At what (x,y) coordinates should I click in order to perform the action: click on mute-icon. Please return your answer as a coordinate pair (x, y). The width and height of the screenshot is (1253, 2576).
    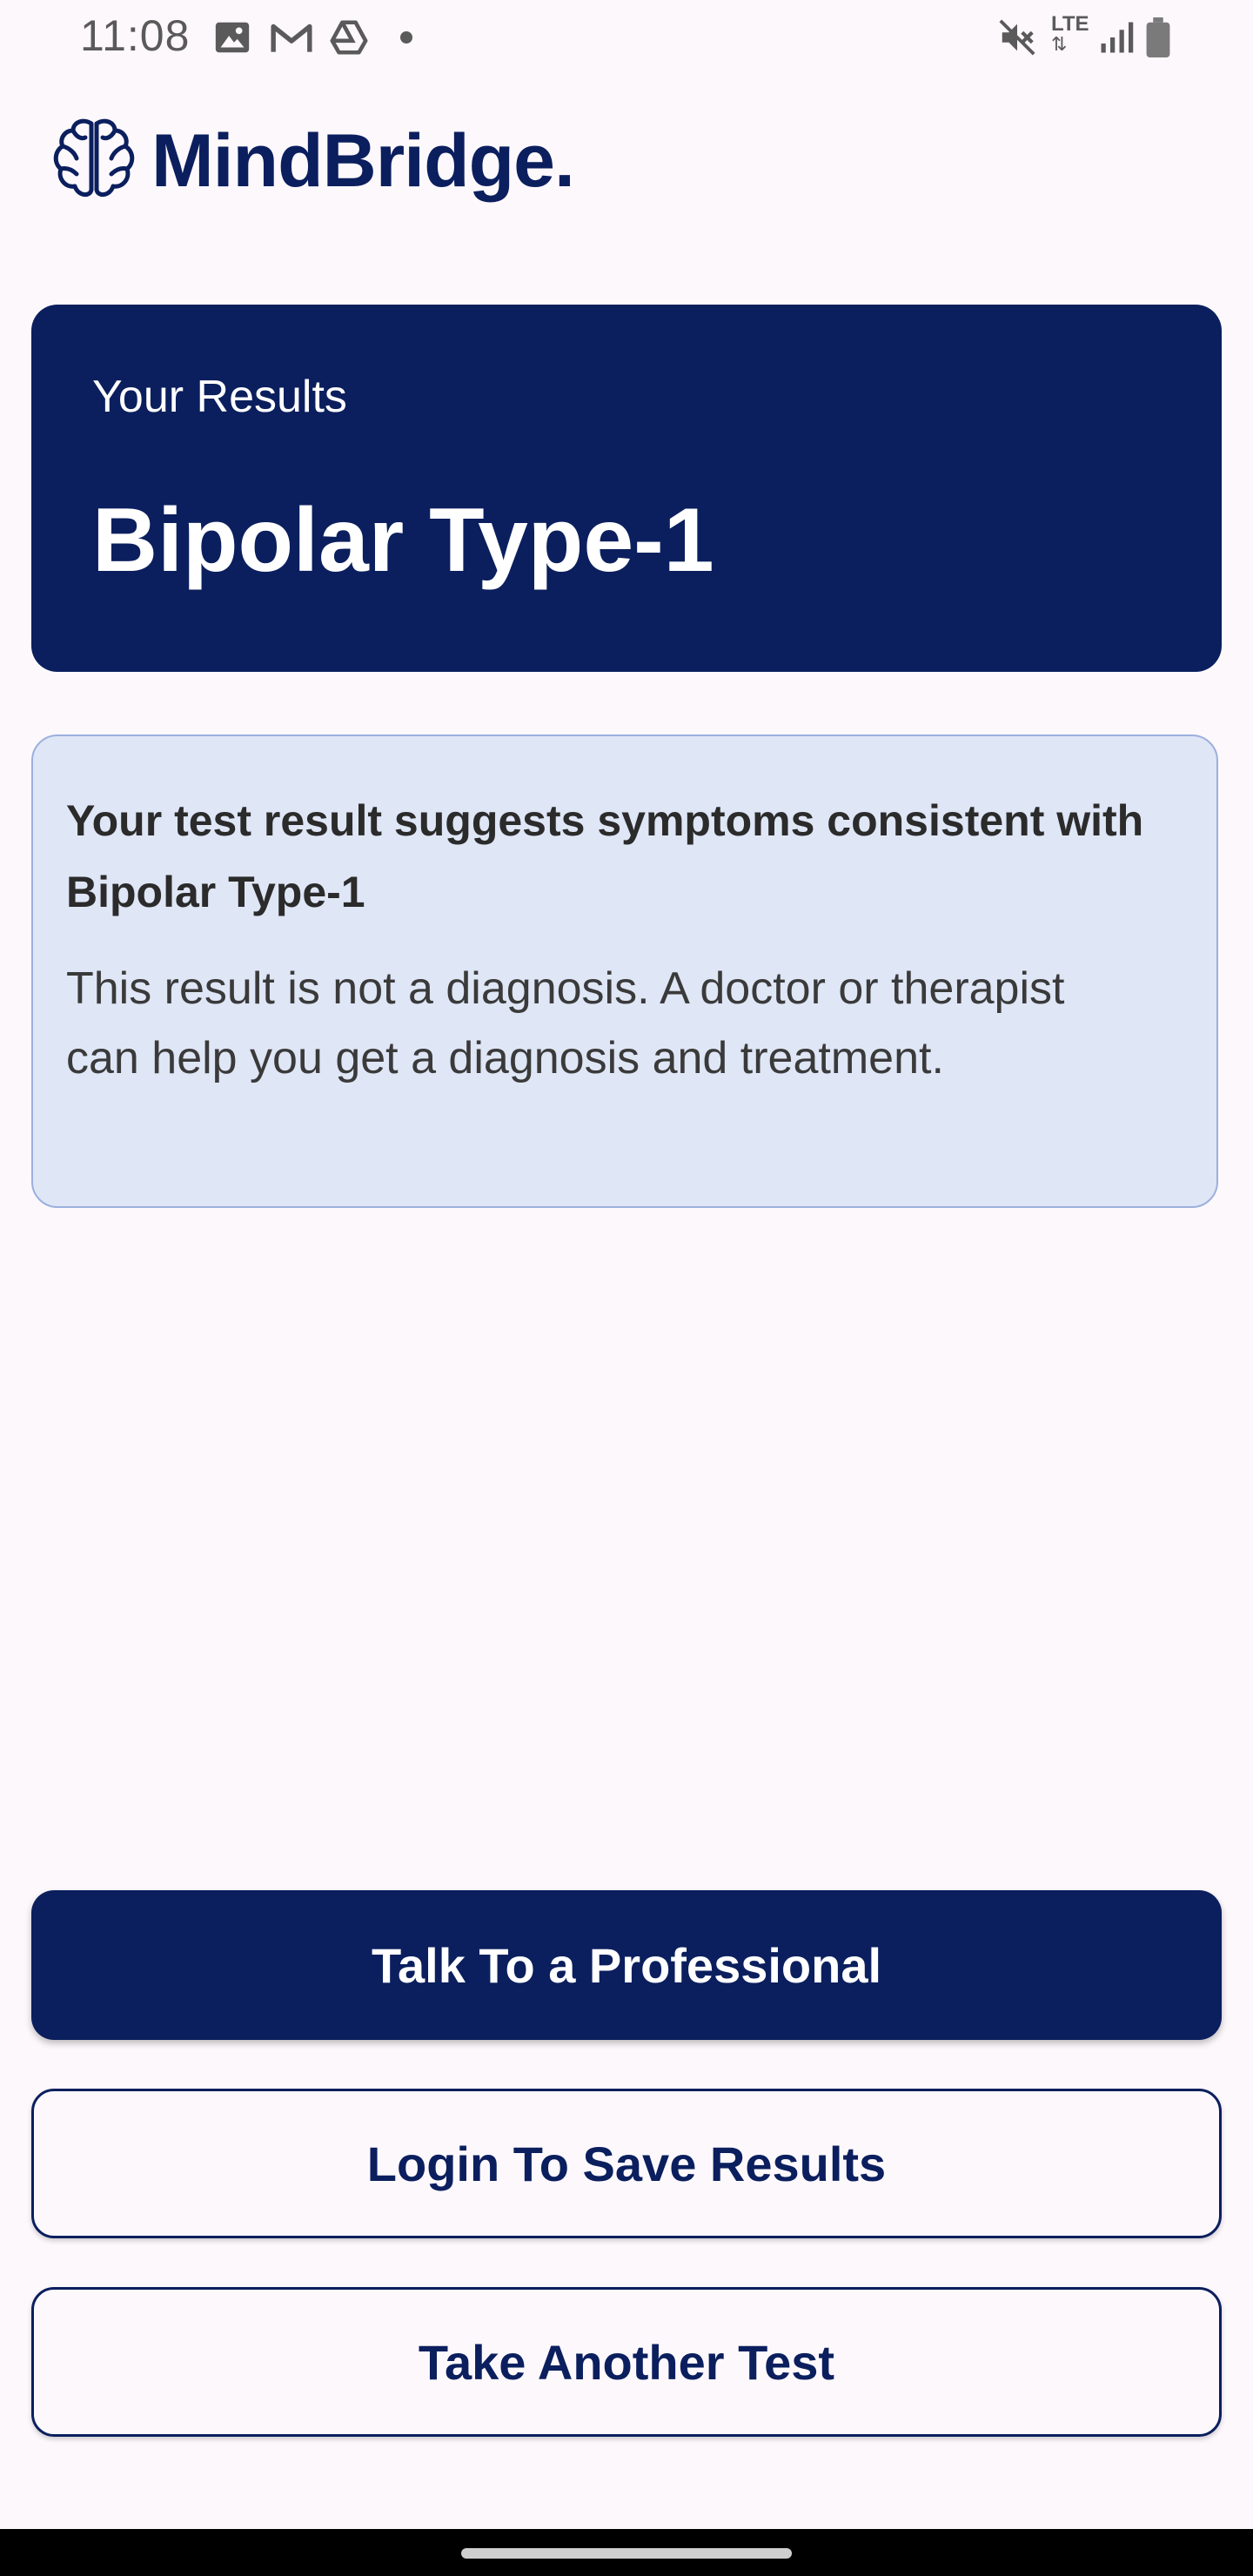
    Looking at the image, I should click on (1017, 37).